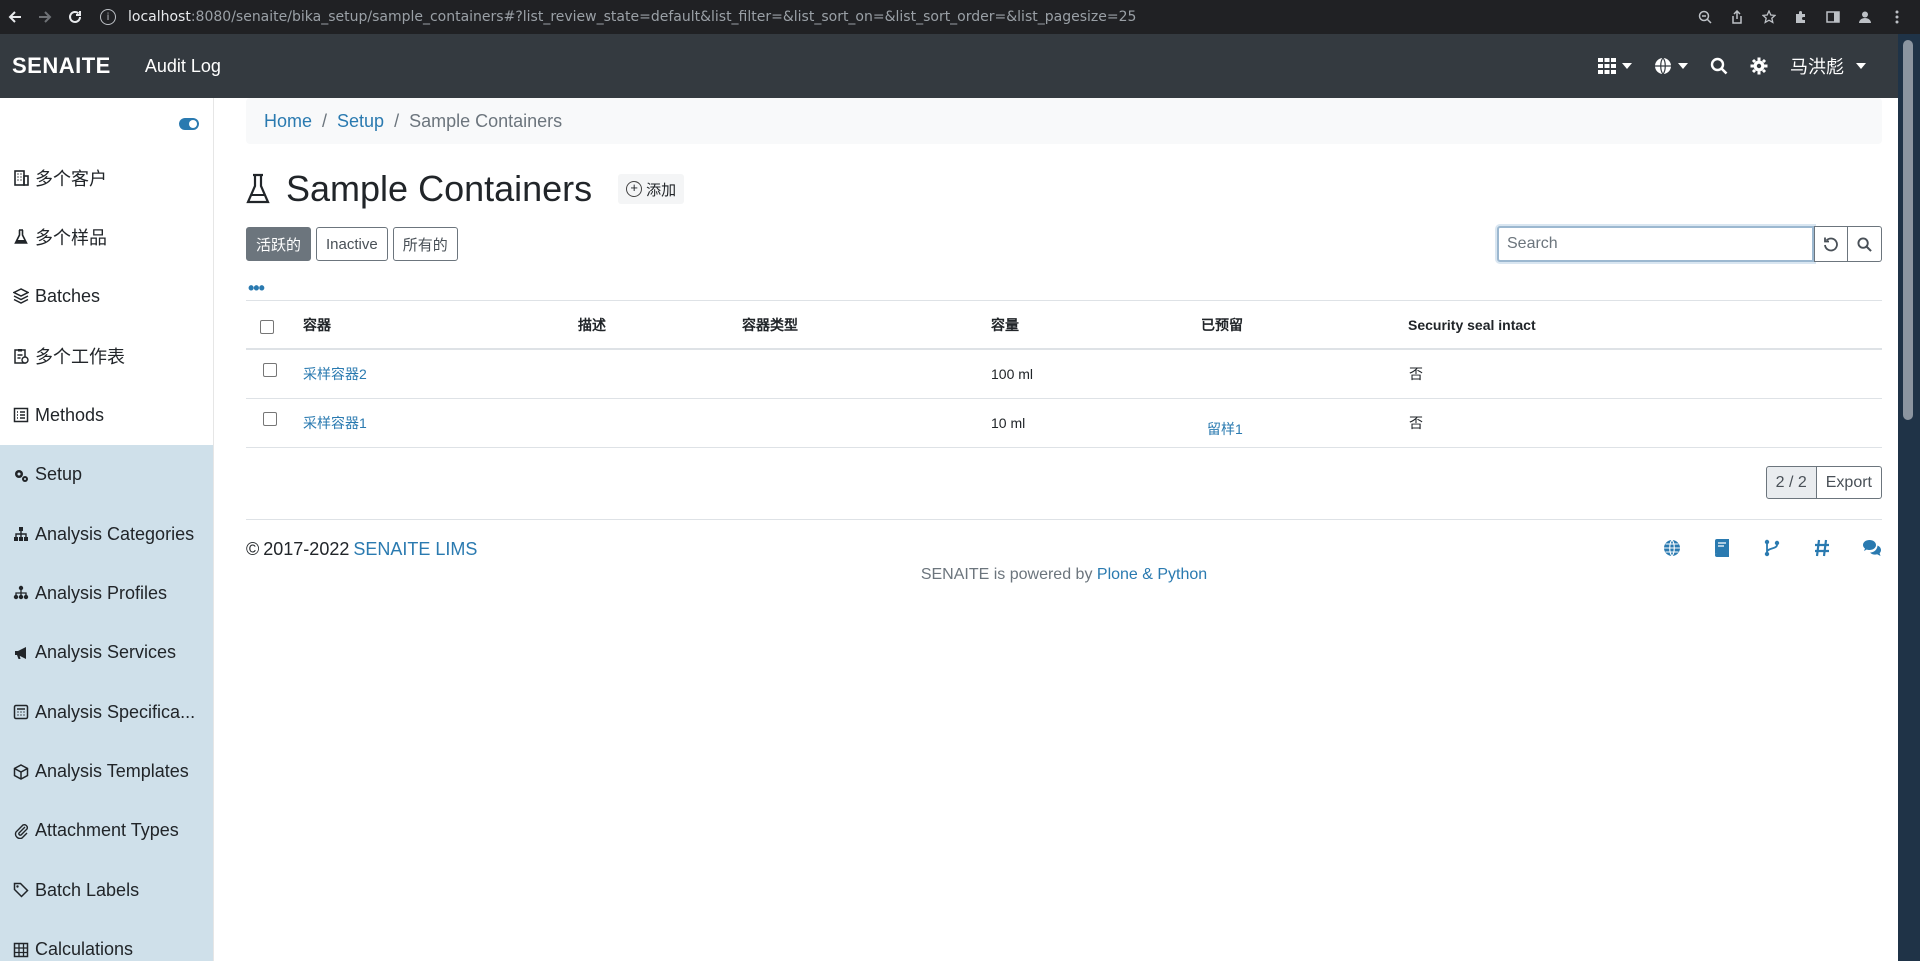  I want to click on book-icon, so click(1722, 548).